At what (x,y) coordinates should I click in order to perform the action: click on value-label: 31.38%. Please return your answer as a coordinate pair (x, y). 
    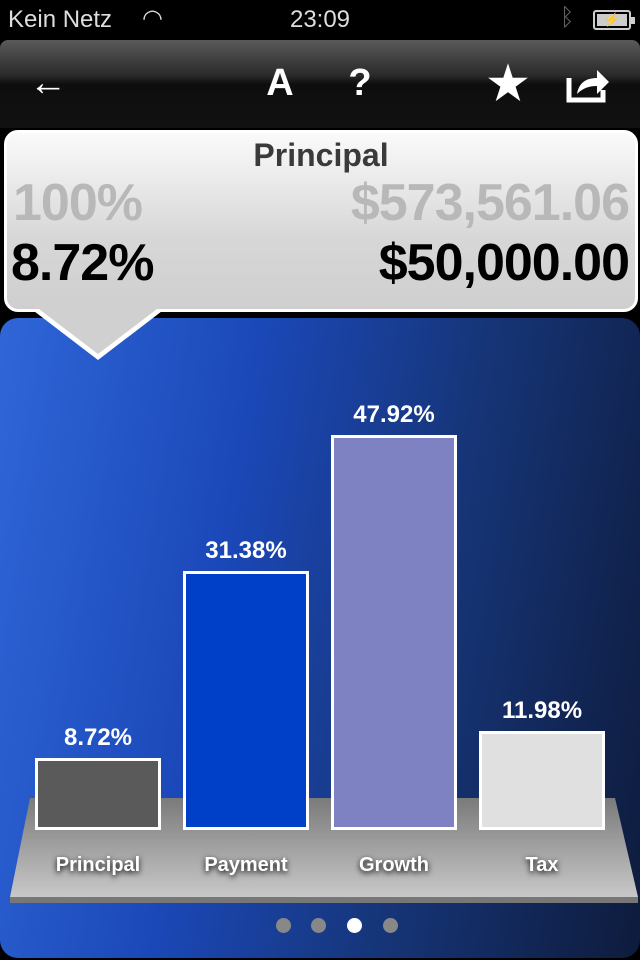
    Looking at the image, I should click on (246, 551).